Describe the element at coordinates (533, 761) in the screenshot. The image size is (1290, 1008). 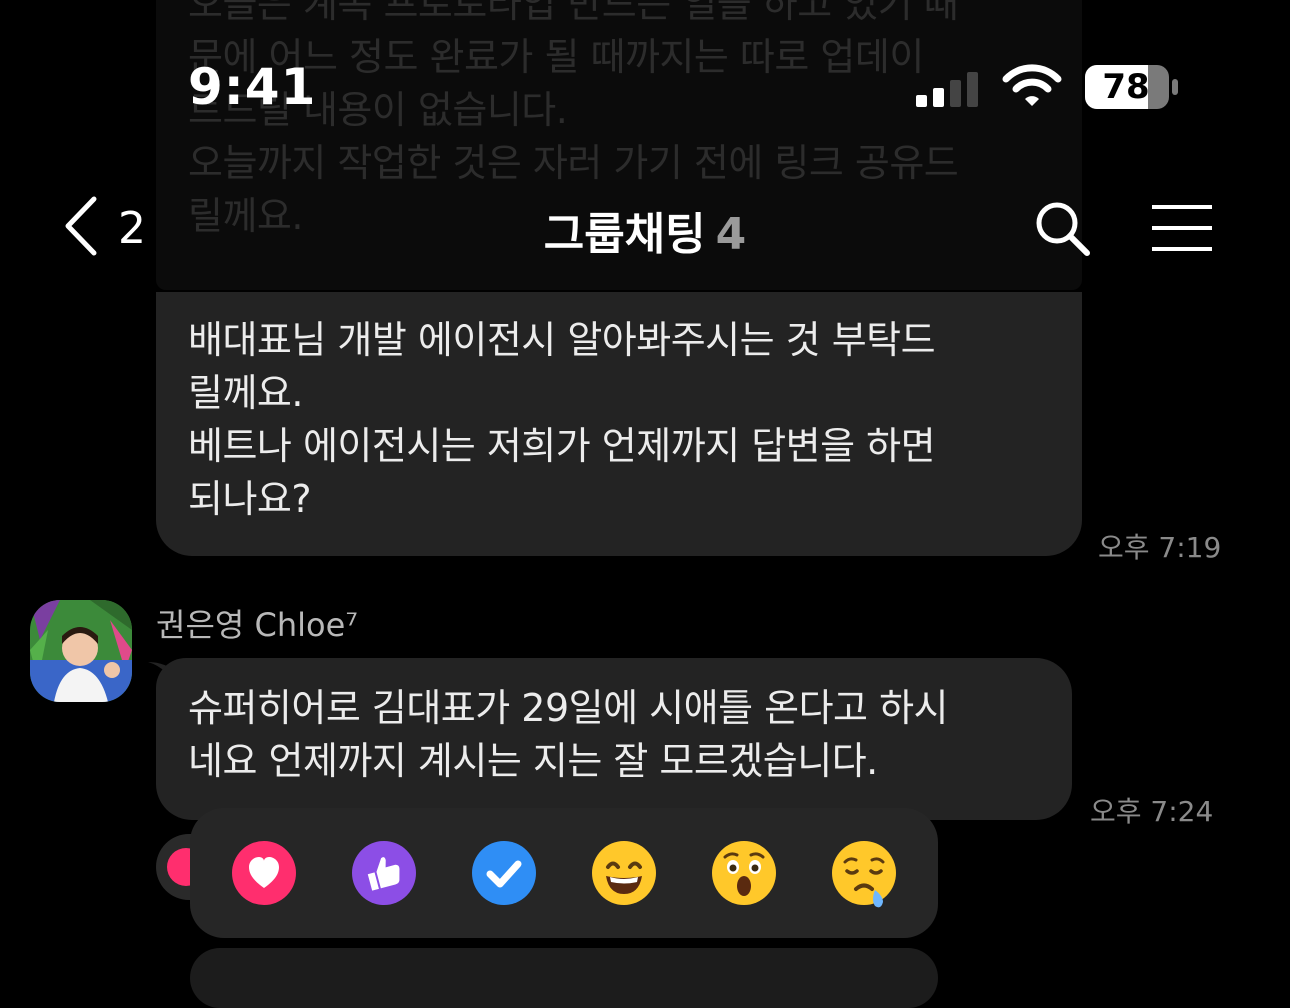
I see `message-line: 네요 언제까지 계시는 지는 잘 모르겠습니다.` at that location.